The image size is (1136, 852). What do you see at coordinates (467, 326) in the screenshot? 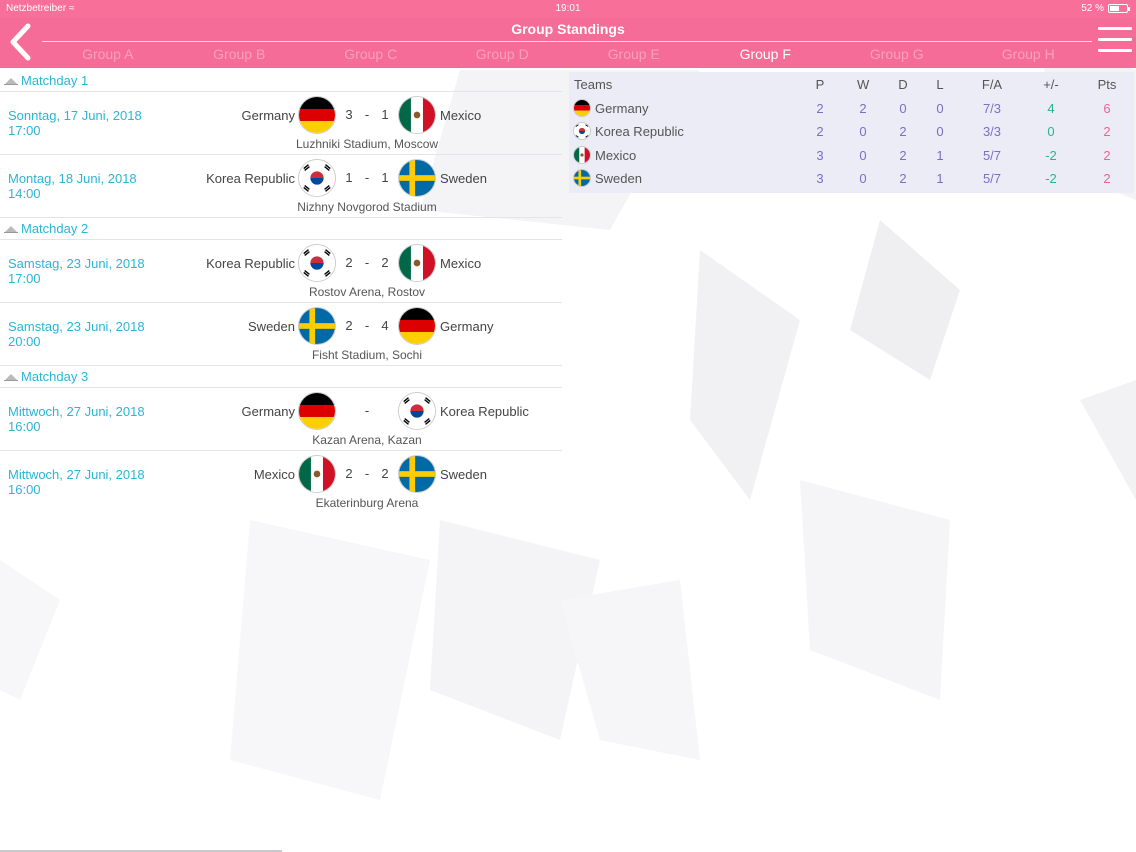
I see `away-team: Germany` at bounding box center [467, 326].